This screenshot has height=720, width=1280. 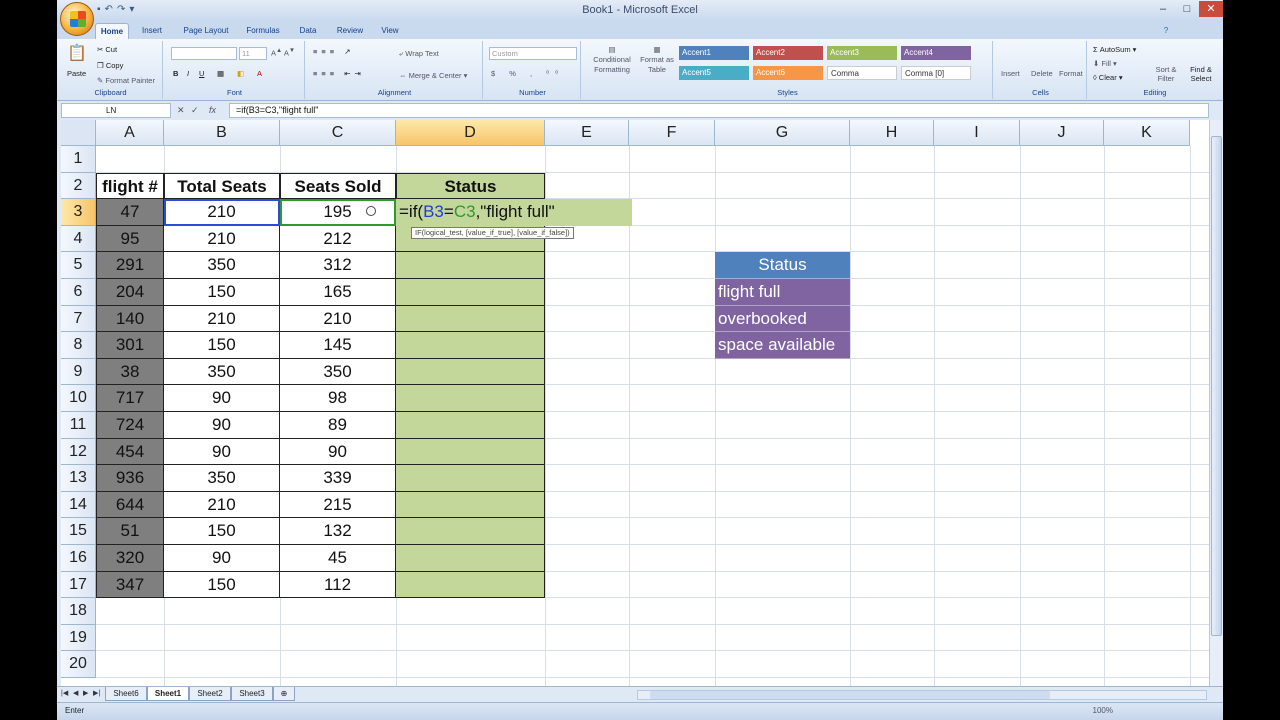 What do you see at coordinates (788, 73) in the screenshot?
I see `style-accent6: Accent6` at bounding box center [788, 73].